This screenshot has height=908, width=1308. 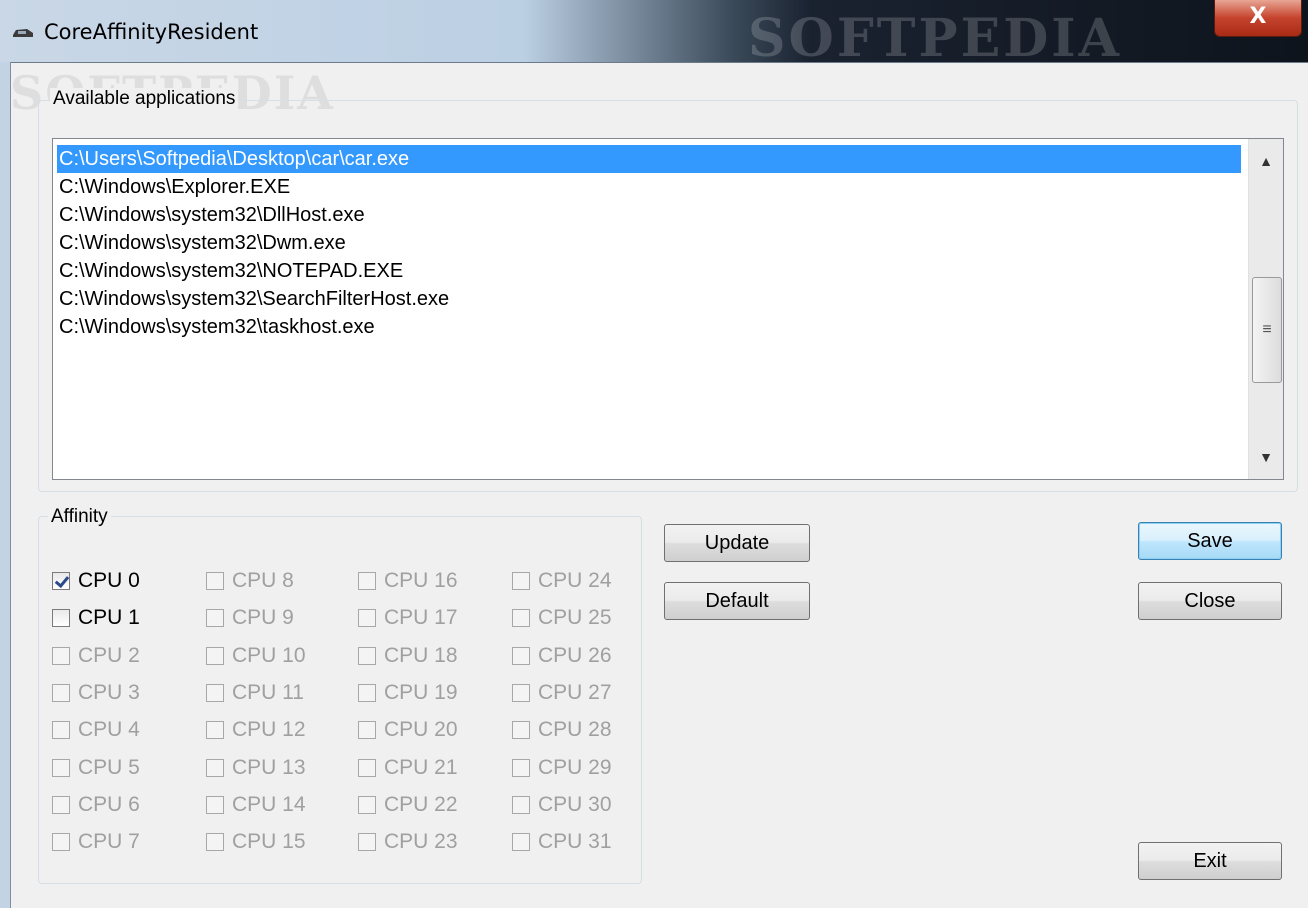 What do you see at coordinates (575, 767) in the screenshot?
I see `cpu-checkbox-label: CPU 29` at bounding box center [575, 767].